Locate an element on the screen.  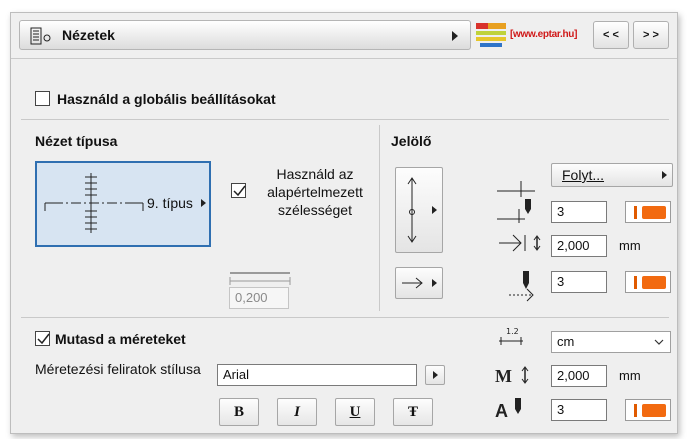
default-width-checkbox is located at coordinates (238, 190).